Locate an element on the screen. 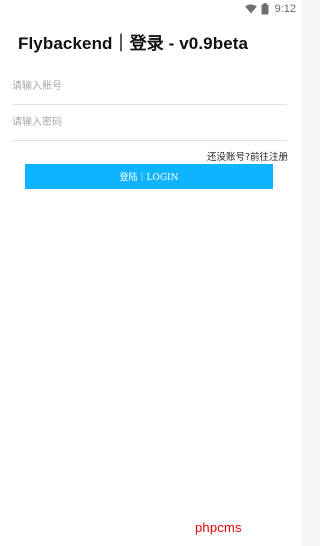 This screenshot has height=546, width=320. status-bar: 9:12 is located at coordinates (151, 9).